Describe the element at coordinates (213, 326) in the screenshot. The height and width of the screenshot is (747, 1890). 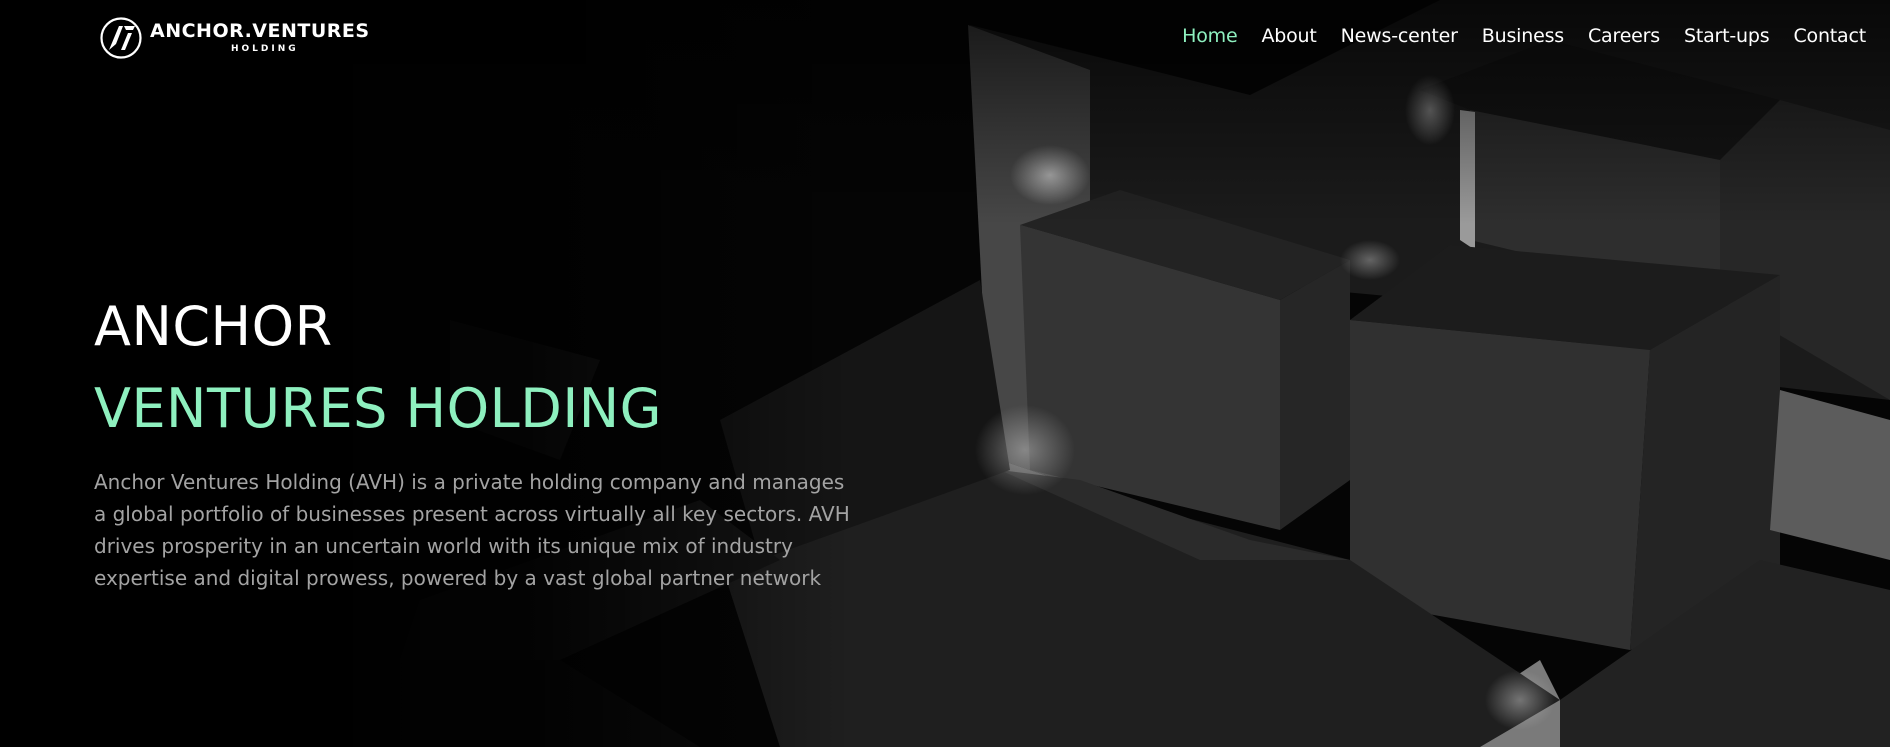
I see `hero-title-line1: ANCHOR` at that location.